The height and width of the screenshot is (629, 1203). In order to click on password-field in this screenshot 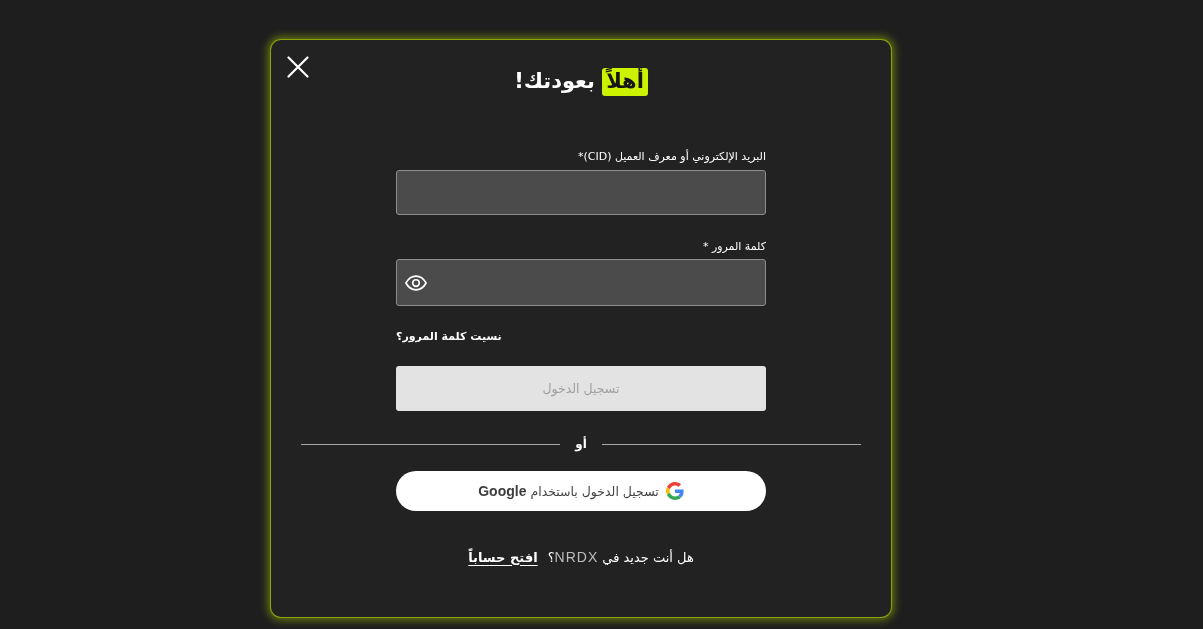, I will do `click(581, 282)`.